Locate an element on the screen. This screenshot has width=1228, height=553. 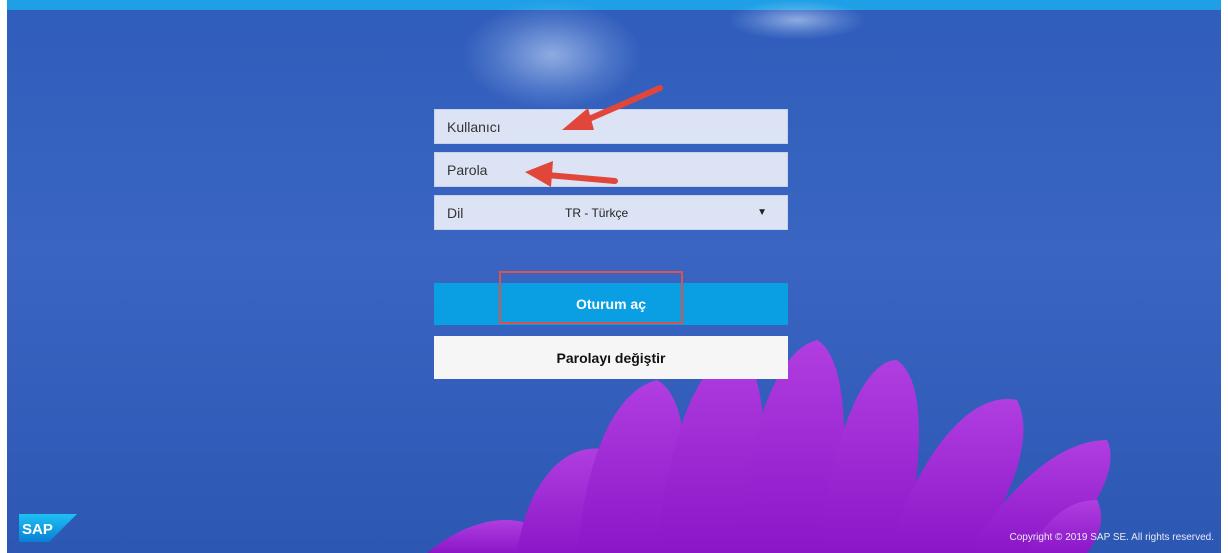
caret-down-icon: ▼ is located at coordinates (762, 212).